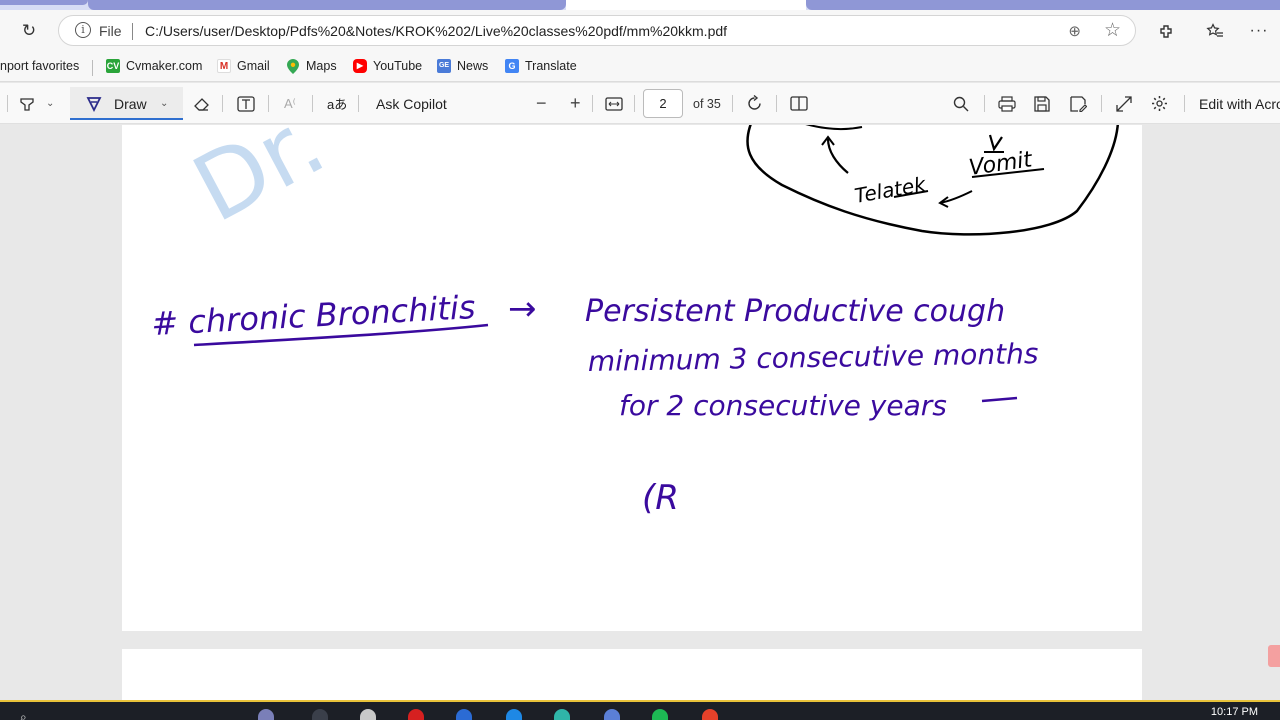 This screenshot has width=1280, height=720. I want to click on definition-line-2: minimum 3 consecutive months, so click(813, 357).